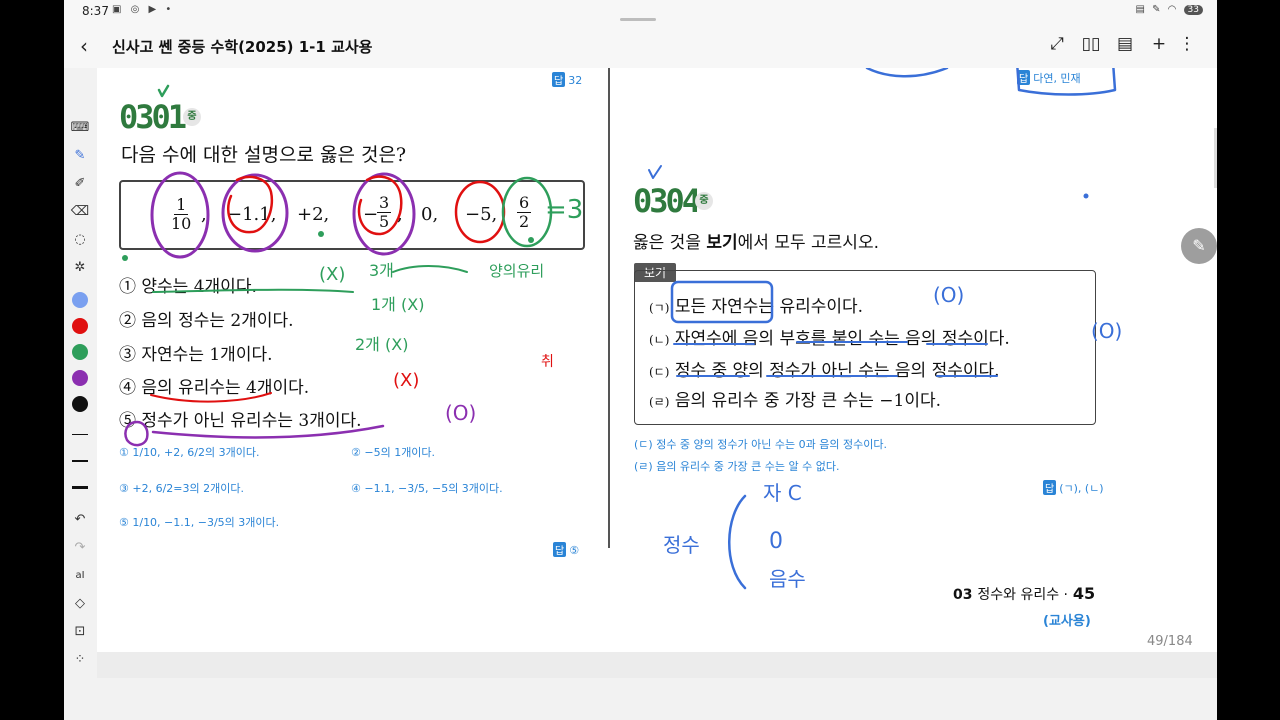 This screenshot has width=1280, height=720. What do you see at coordinates (1193, 10) in the screenshot?
I see `battery-icon: 33` at bounding box center [1193, 10].